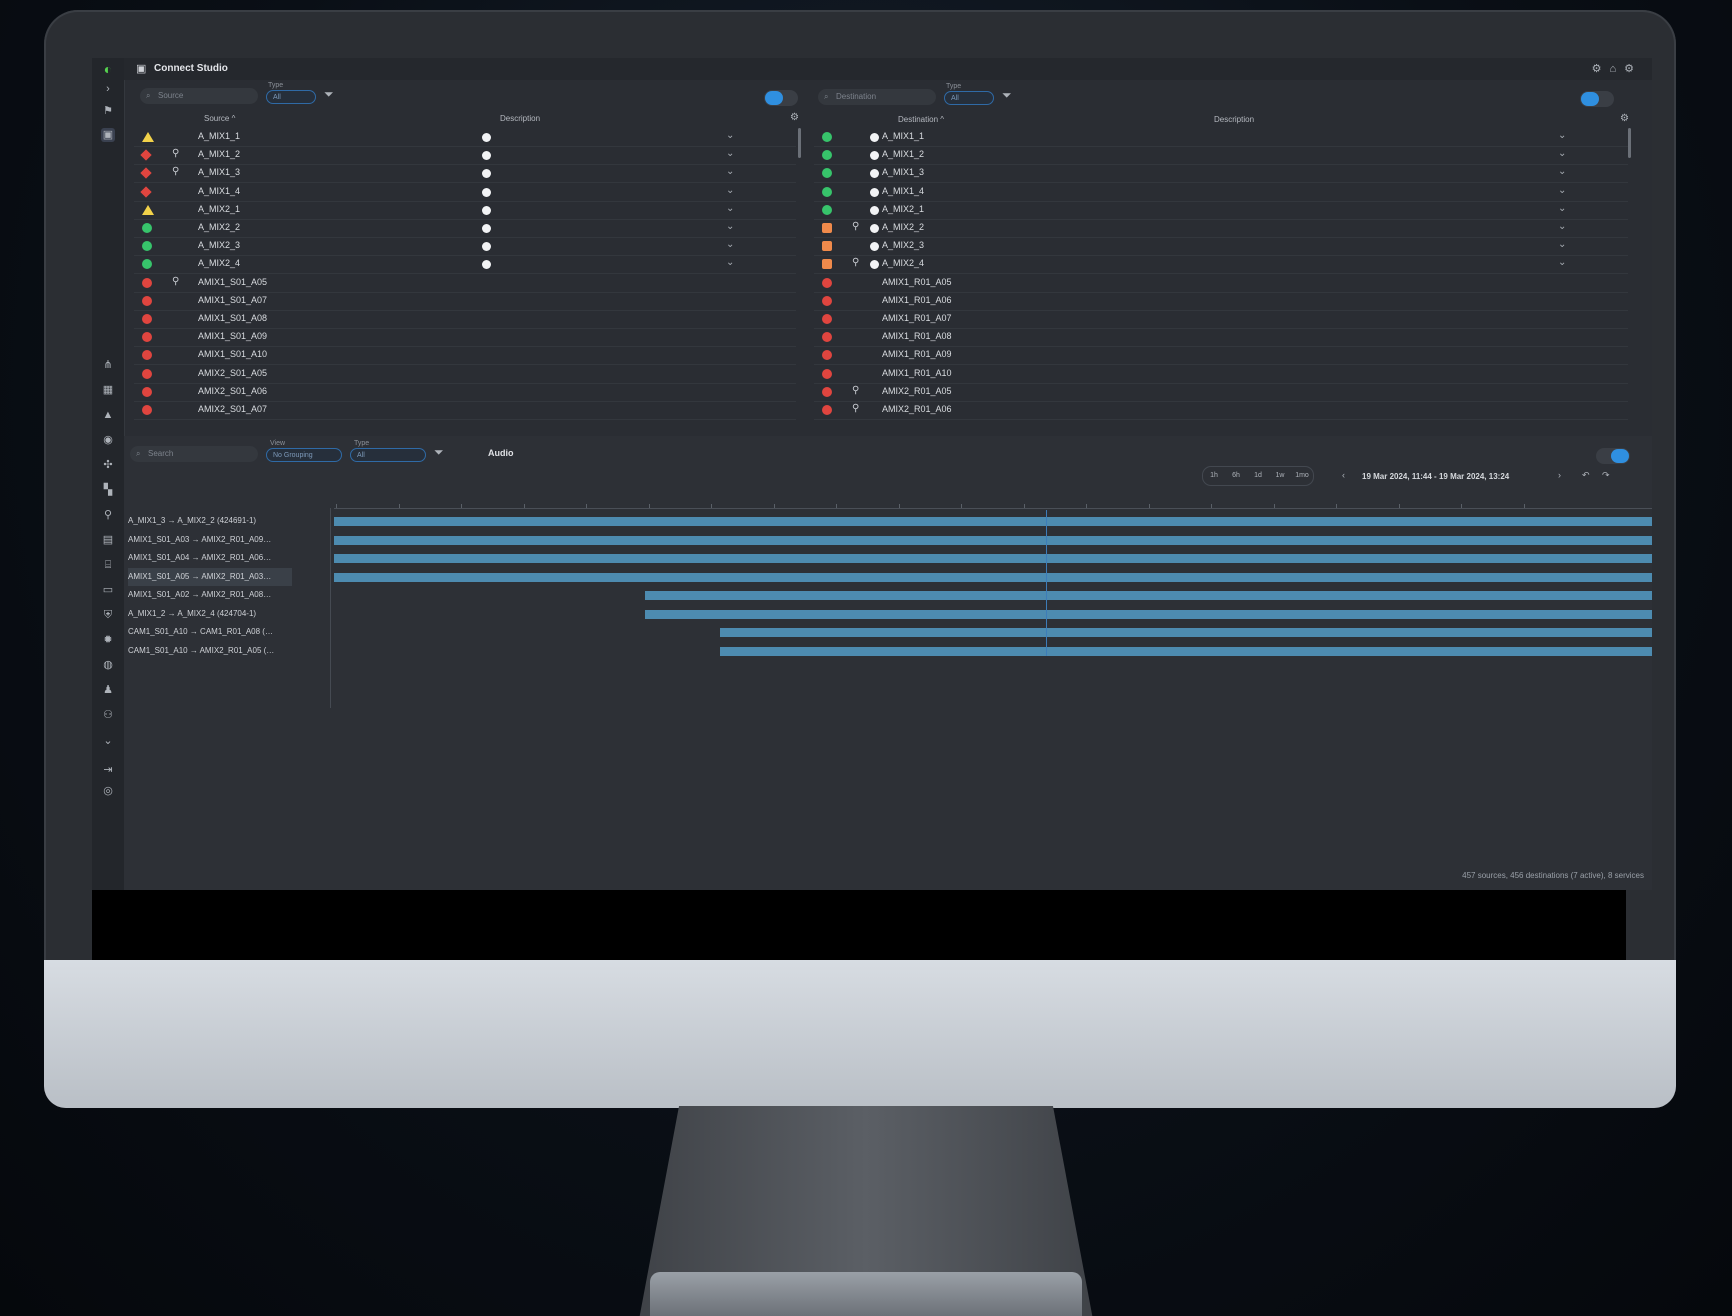 This screenshot has width=1732, height=1316. Describe the element at coordinates (794, 117) in the screenshot. I see `source-settings-icon: ⚙` at that location.